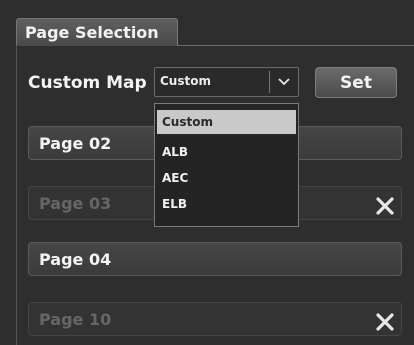  Describe the element at coordinates (185, 81) in the screenshot. I see `custom-map-selected-value: Custom` at that location.